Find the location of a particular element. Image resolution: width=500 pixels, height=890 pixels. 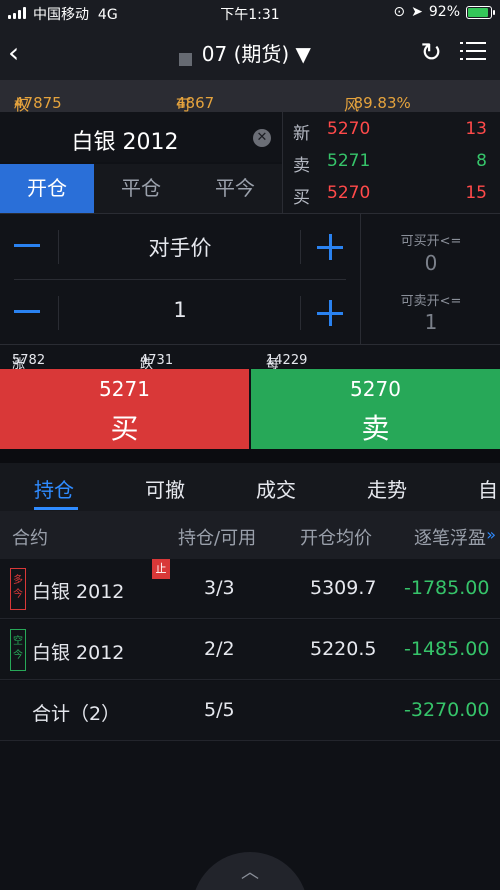

row-pnl: -1785.00 is located at coordinates (447, 588).